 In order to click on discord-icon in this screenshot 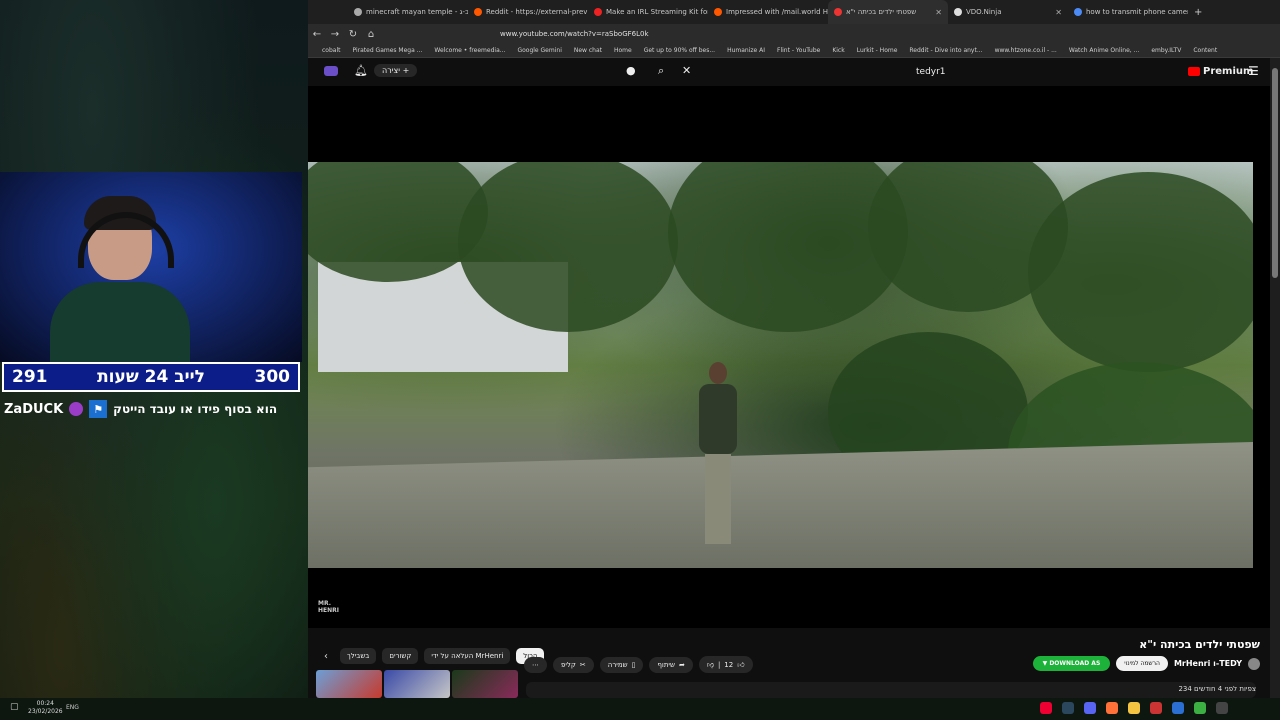, I will do `click(1090, 708)`.